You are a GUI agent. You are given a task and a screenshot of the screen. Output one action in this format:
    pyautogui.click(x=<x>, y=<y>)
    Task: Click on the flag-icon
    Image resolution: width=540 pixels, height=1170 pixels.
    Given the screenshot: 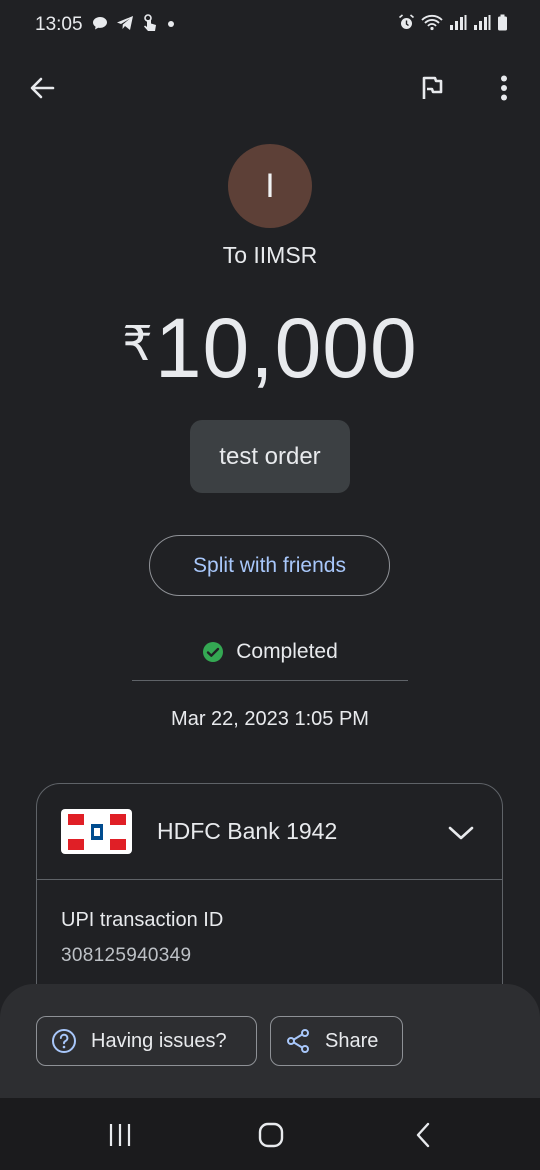 What is the action you would take?
    pyautogui.click(x=432, y=87)
    